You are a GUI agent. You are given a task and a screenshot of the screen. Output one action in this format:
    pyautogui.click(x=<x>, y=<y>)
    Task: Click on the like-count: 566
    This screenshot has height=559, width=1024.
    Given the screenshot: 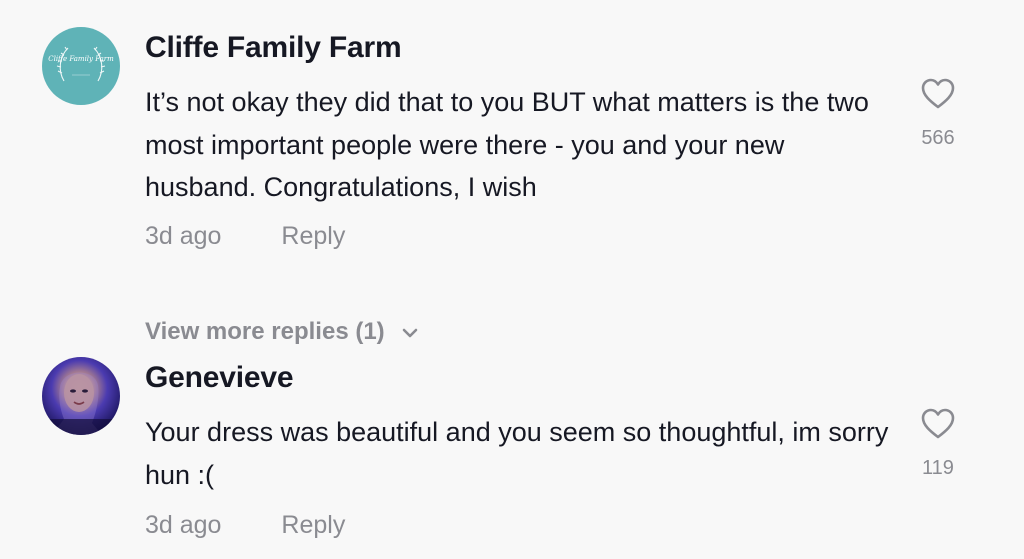 What is the action you would take?
    pyautogui.click(x=938, y=138)
    